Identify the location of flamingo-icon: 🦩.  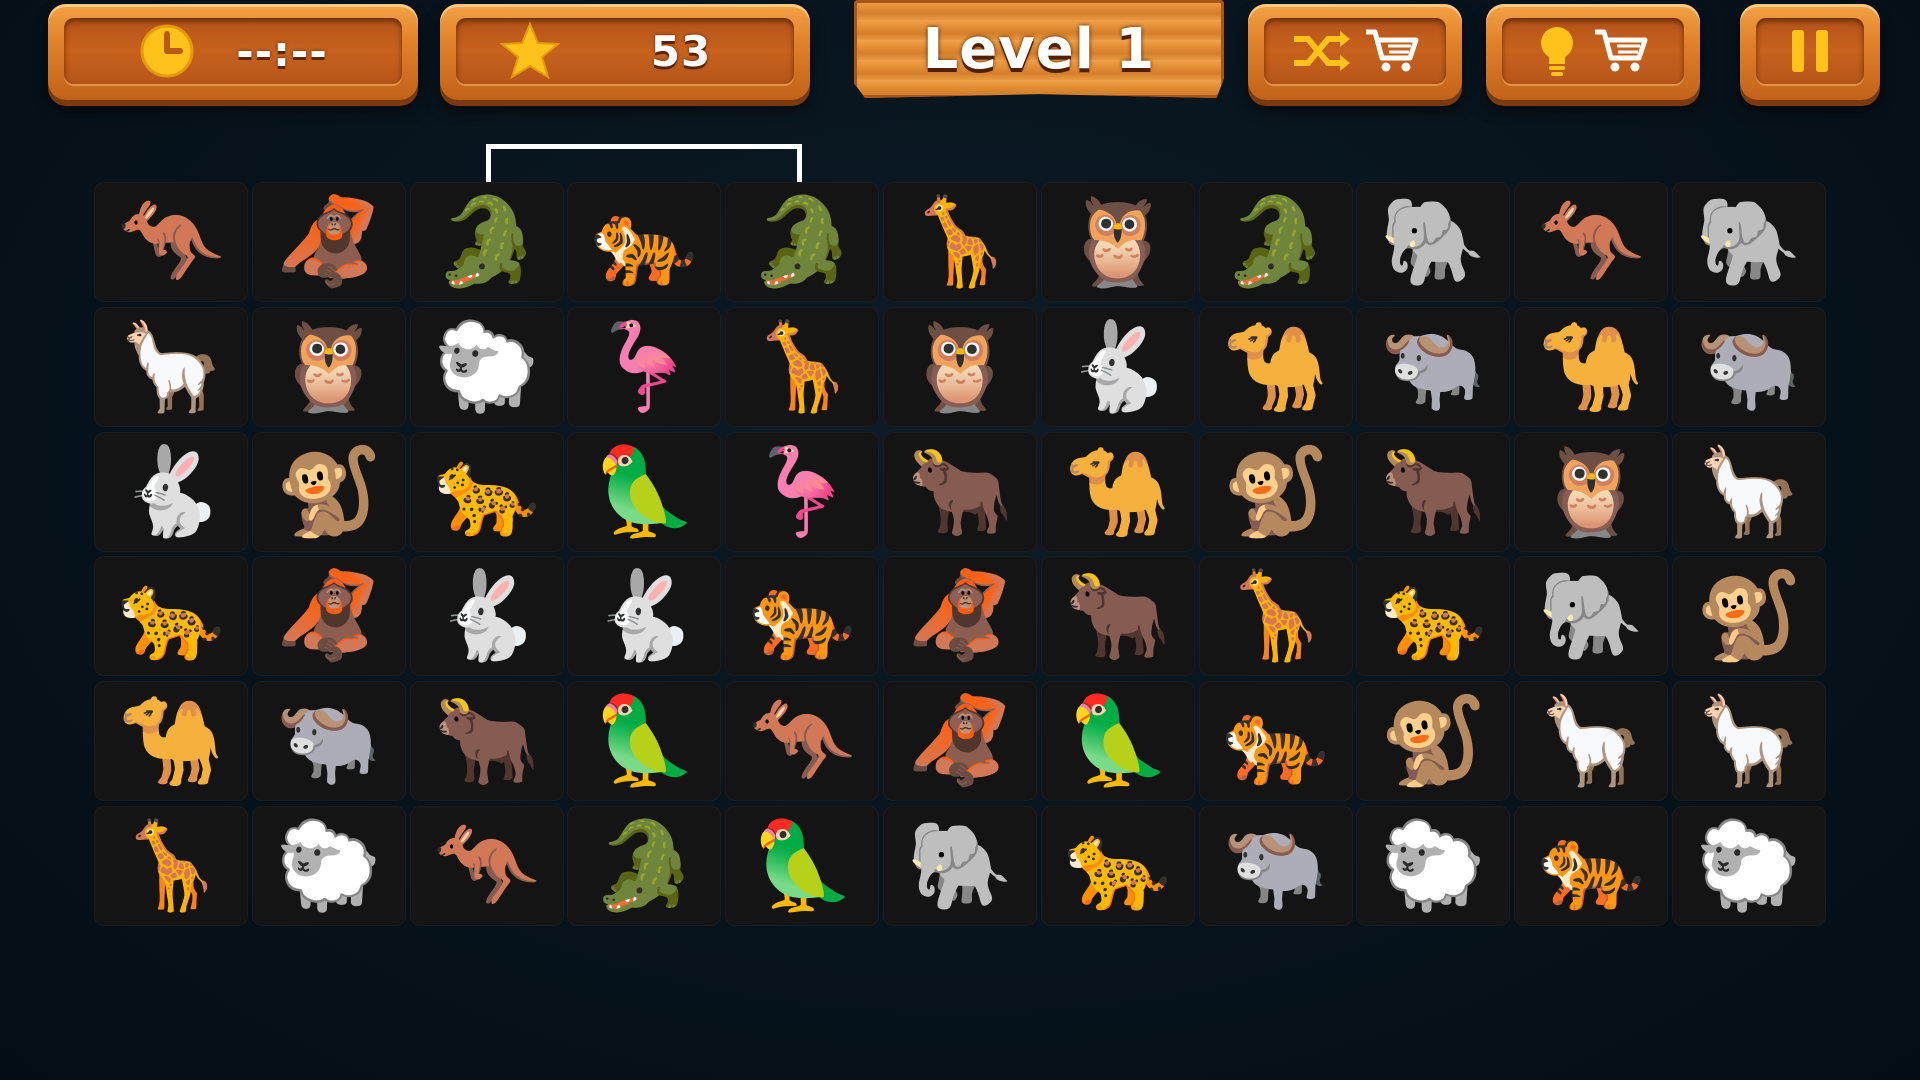
(802, 491).